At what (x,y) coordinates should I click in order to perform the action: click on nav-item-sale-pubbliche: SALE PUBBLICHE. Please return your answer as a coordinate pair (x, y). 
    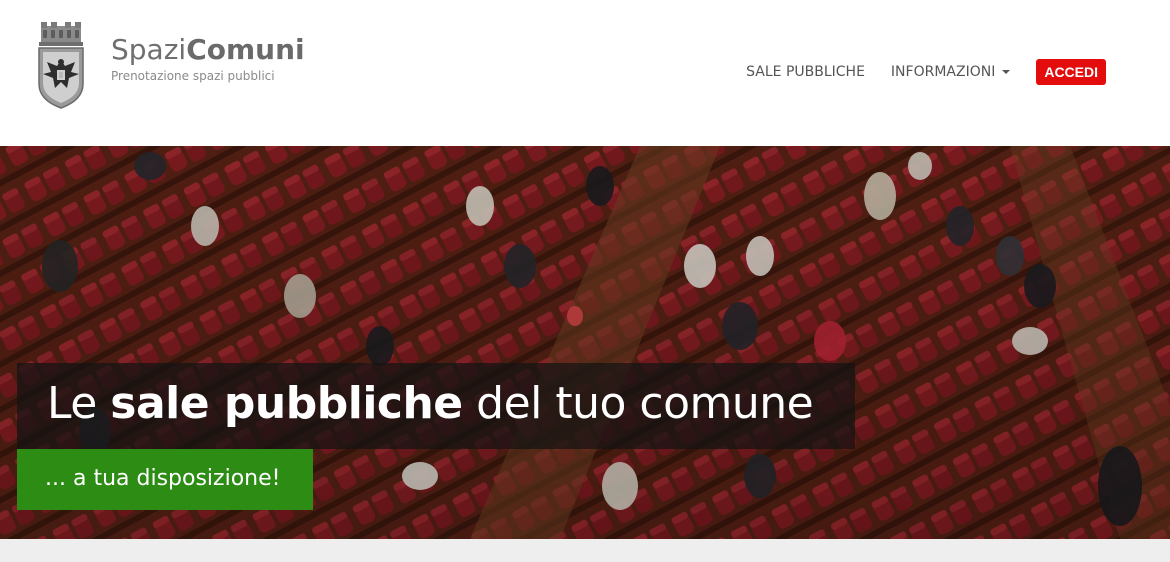
    Looking at the image, I should click on (805, 72).